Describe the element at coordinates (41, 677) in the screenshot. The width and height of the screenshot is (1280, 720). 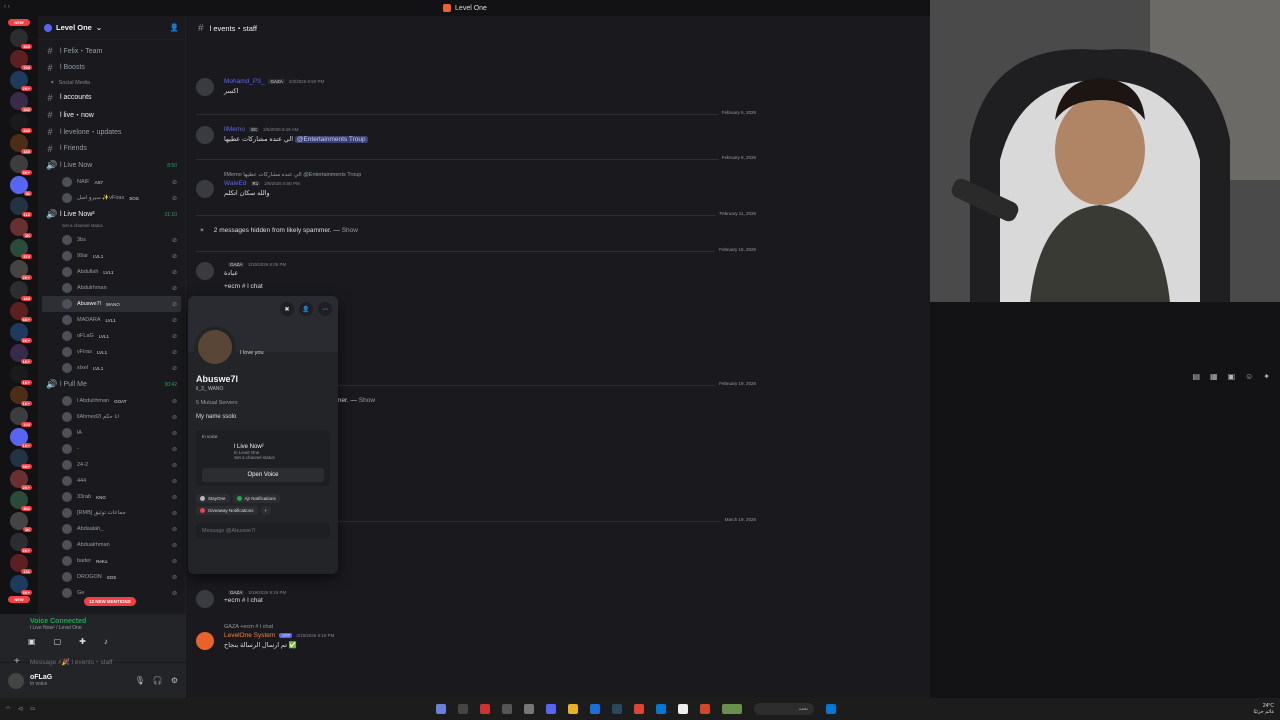
I see `user-name: oFLaG` at that location.